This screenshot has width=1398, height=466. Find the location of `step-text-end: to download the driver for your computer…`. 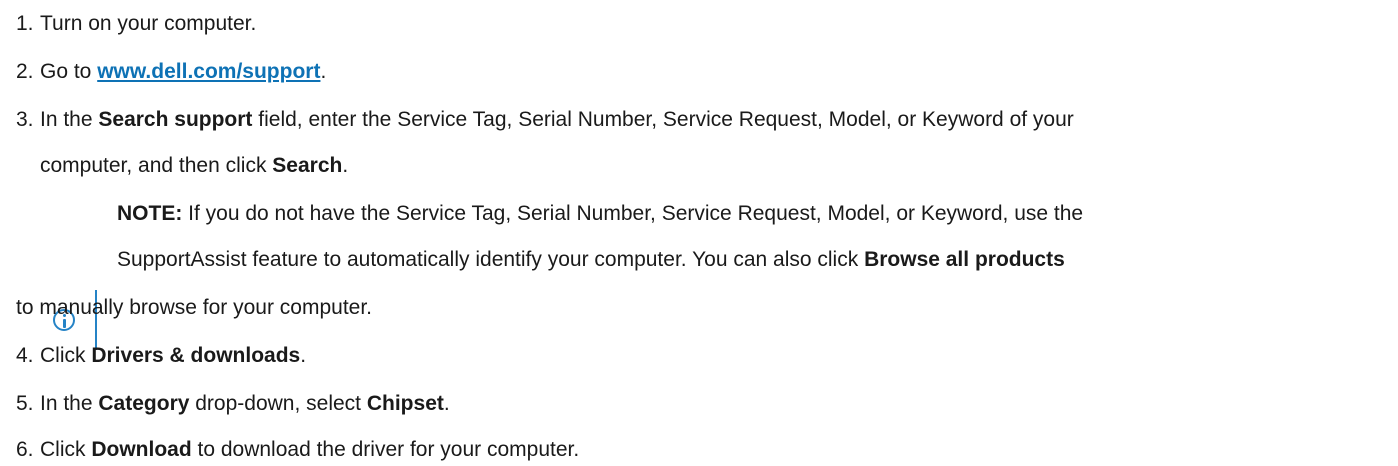

step-text-end: to download the driver for your computer… is located at coordinates (385, 449).